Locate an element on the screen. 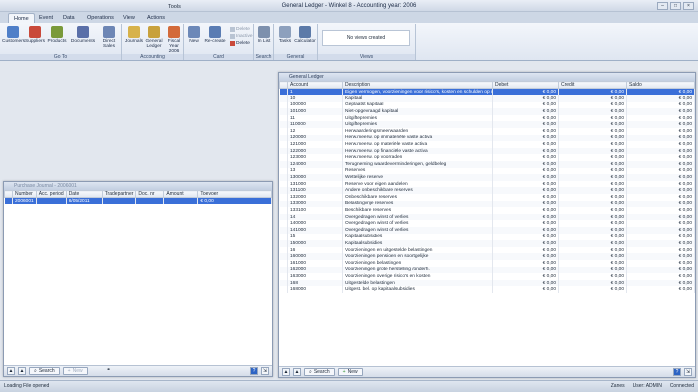  link-icon: ⚭ is located at coordinates (109, 371).